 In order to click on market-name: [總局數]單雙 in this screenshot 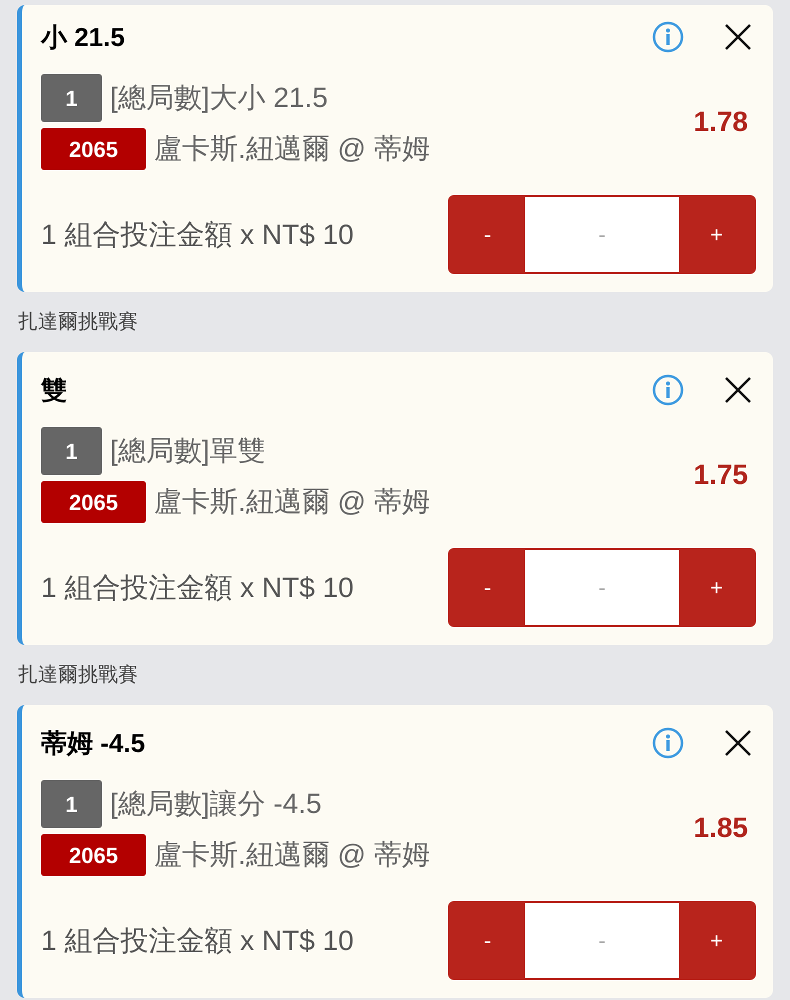, I will do `click(188, 451)`.